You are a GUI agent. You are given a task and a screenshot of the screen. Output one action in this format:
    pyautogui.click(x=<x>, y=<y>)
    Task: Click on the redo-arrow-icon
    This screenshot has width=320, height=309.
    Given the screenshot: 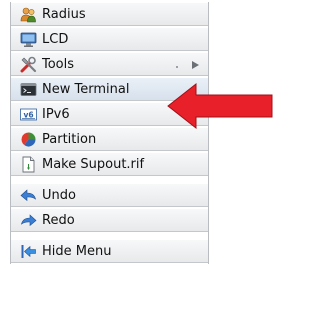 What is the action you would take?
    pyautogui.click(x=28, y=220)
    